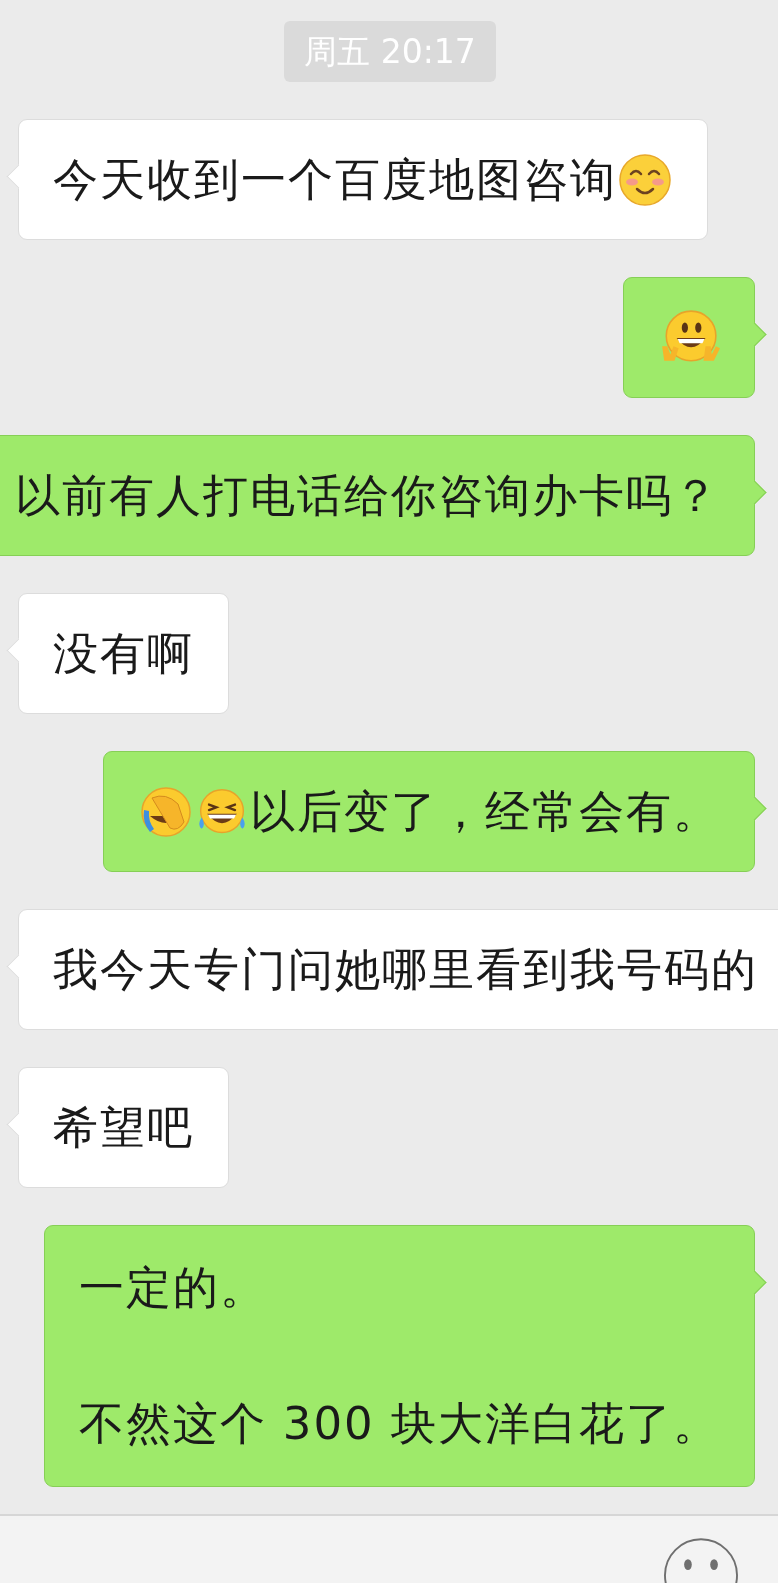 The height and width of the screenshot is (1583, 778). Describe the element at coordinates (399, 1424) in the screenshot. I see `message-text: 不然这个 300 块大洋白花了。` at that location.